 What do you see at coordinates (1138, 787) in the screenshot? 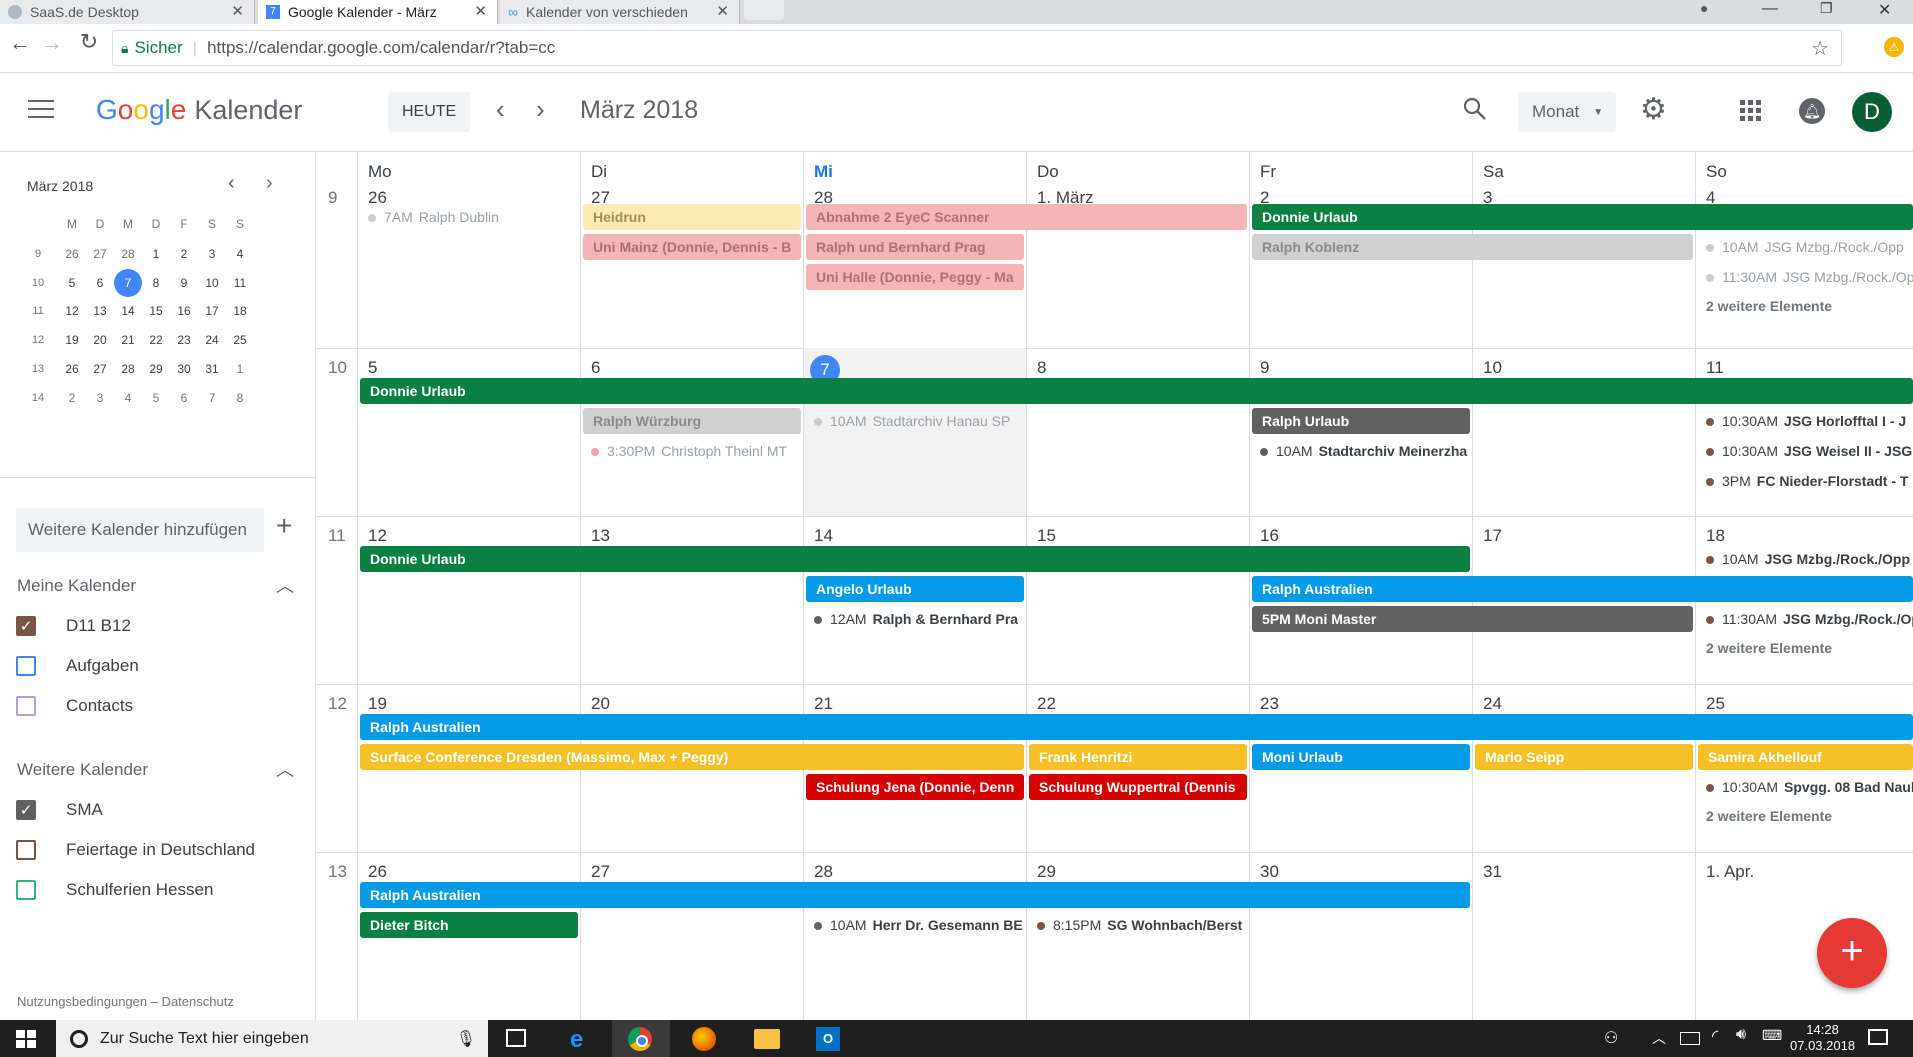
I see `event-chip: Schulung Wuppertral (Dennis` at bounding box center [1138, 787].